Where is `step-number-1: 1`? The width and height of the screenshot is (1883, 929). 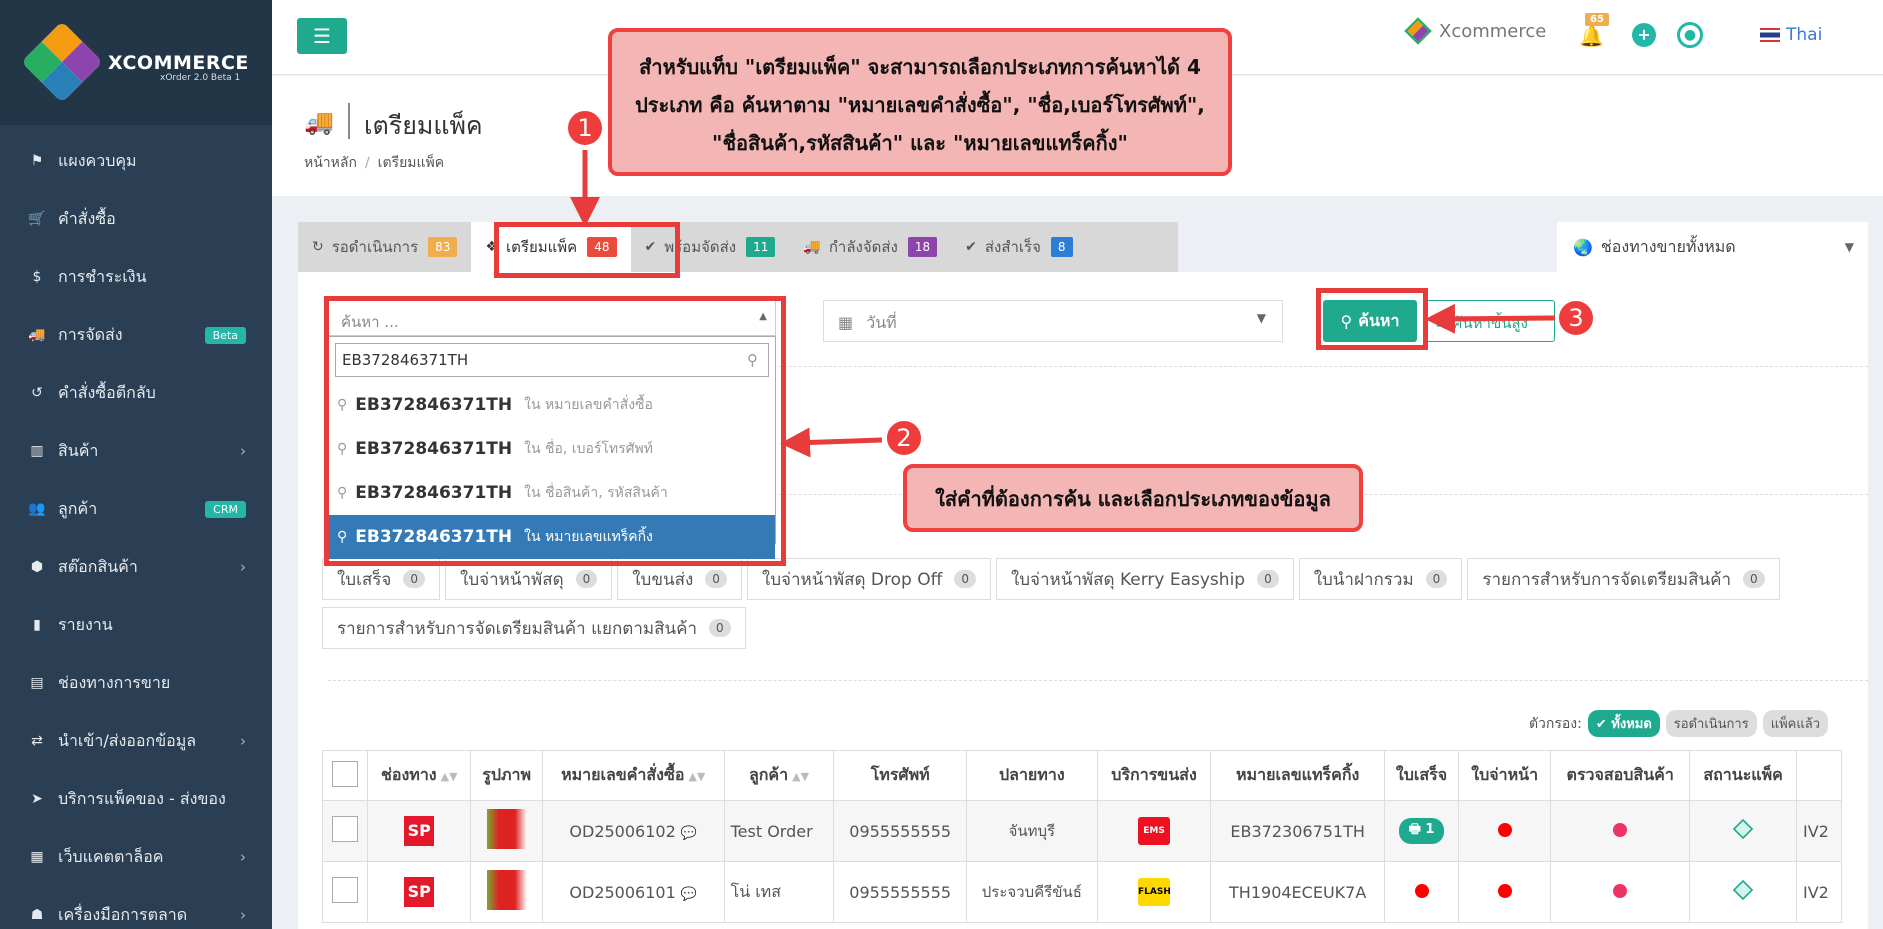
step-number-1: 1 is located at coordinates (585, 128).